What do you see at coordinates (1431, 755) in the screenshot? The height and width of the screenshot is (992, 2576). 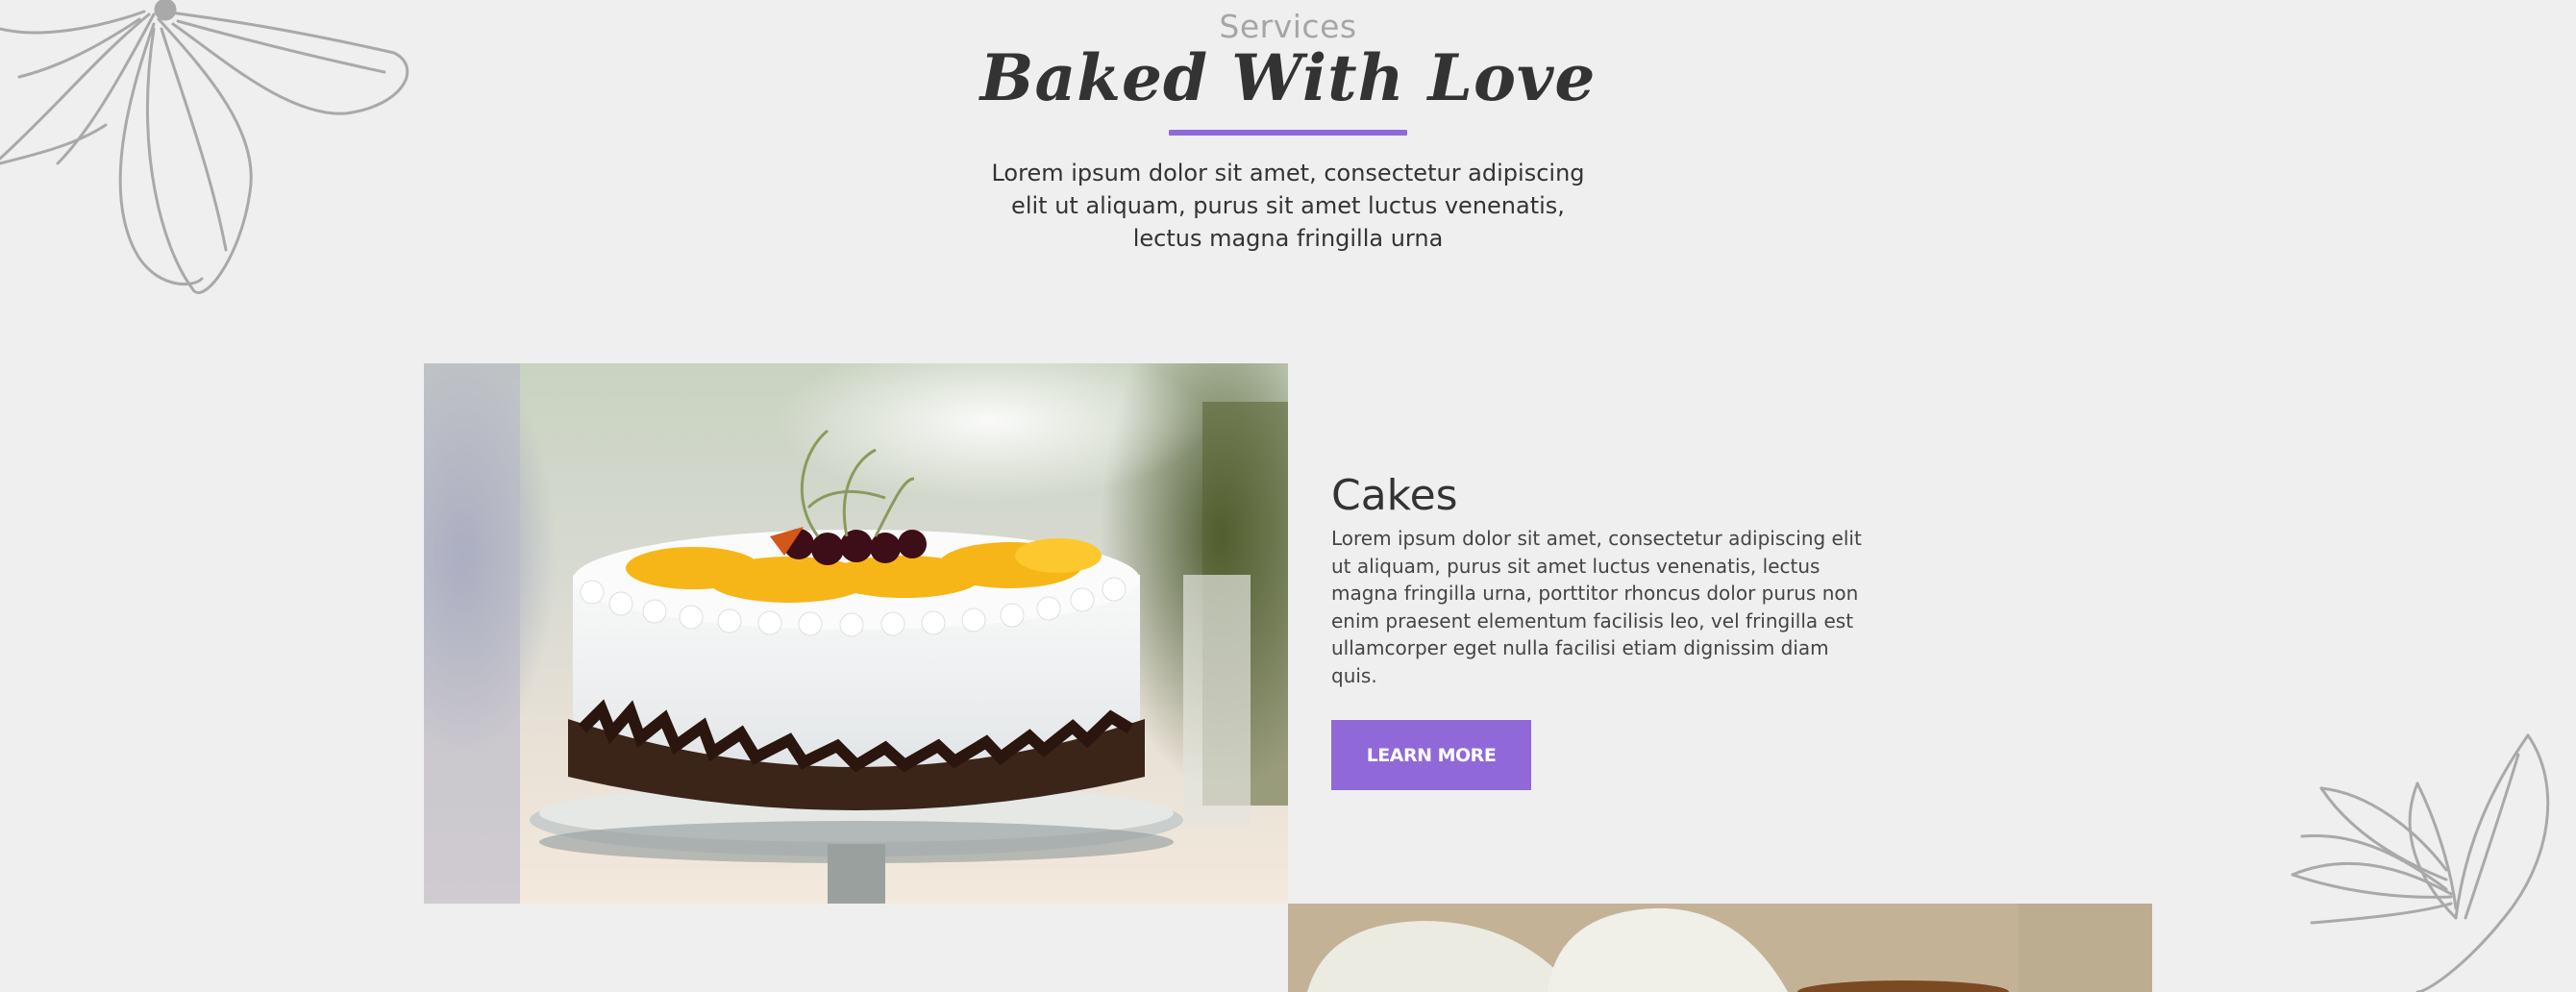 I see `learn-more-button: LEARN MORE` at bounding box center [1431, 755].